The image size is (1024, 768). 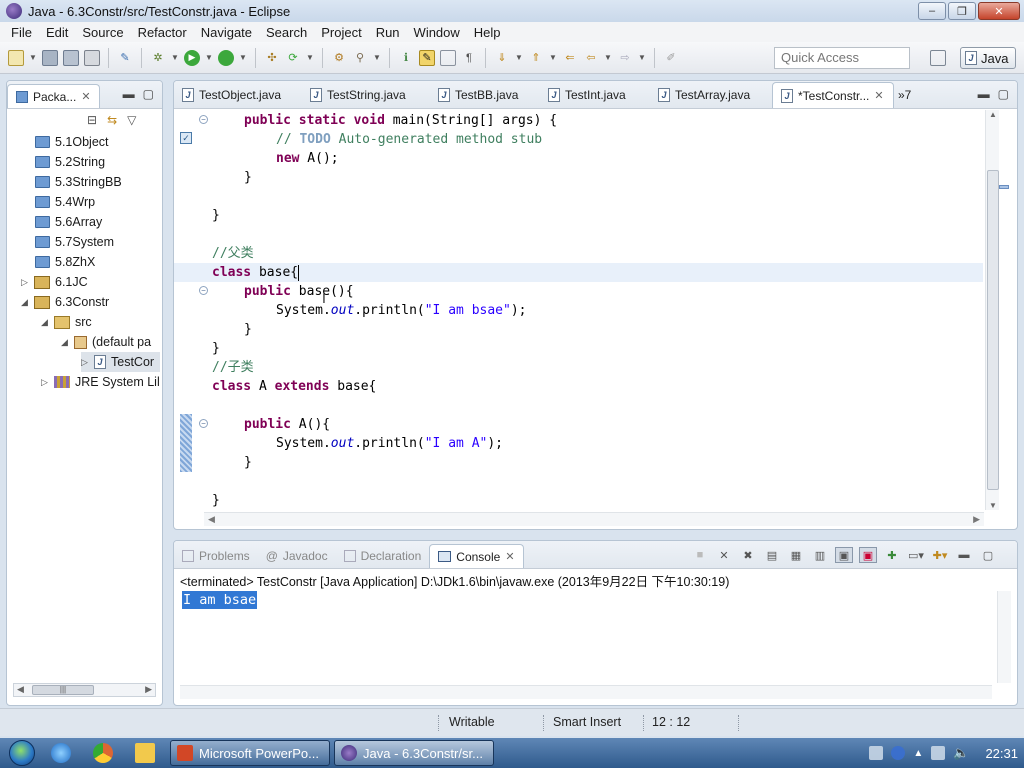 What do you see at coordinates (594, 519) in the screenshot?
I see `editor-horizontal-scrollbar: ◀ ▶` at bounding box center [594, 519].